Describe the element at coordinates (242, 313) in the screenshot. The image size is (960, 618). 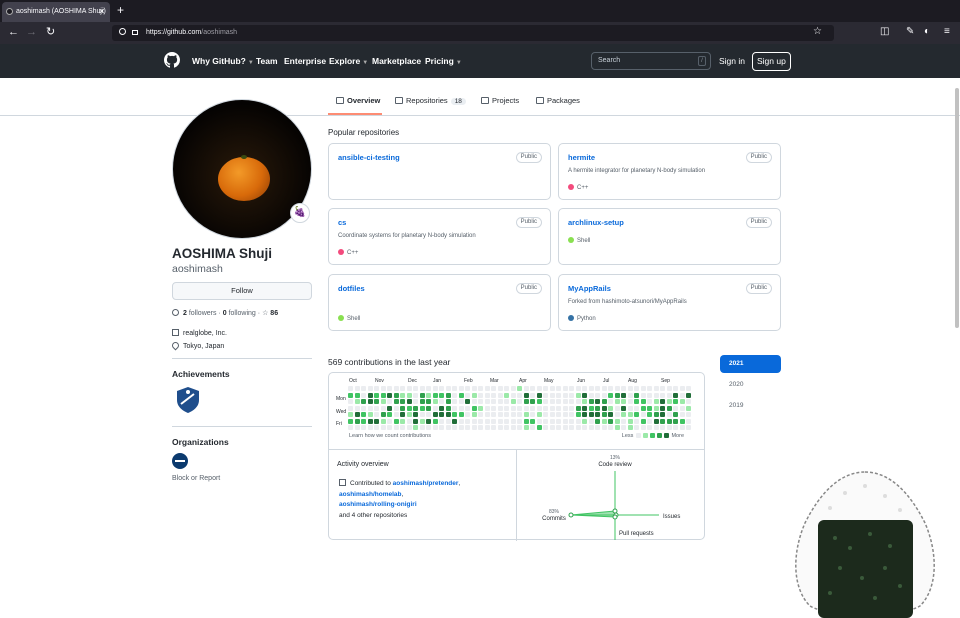
I see `following-link: following` at that location.